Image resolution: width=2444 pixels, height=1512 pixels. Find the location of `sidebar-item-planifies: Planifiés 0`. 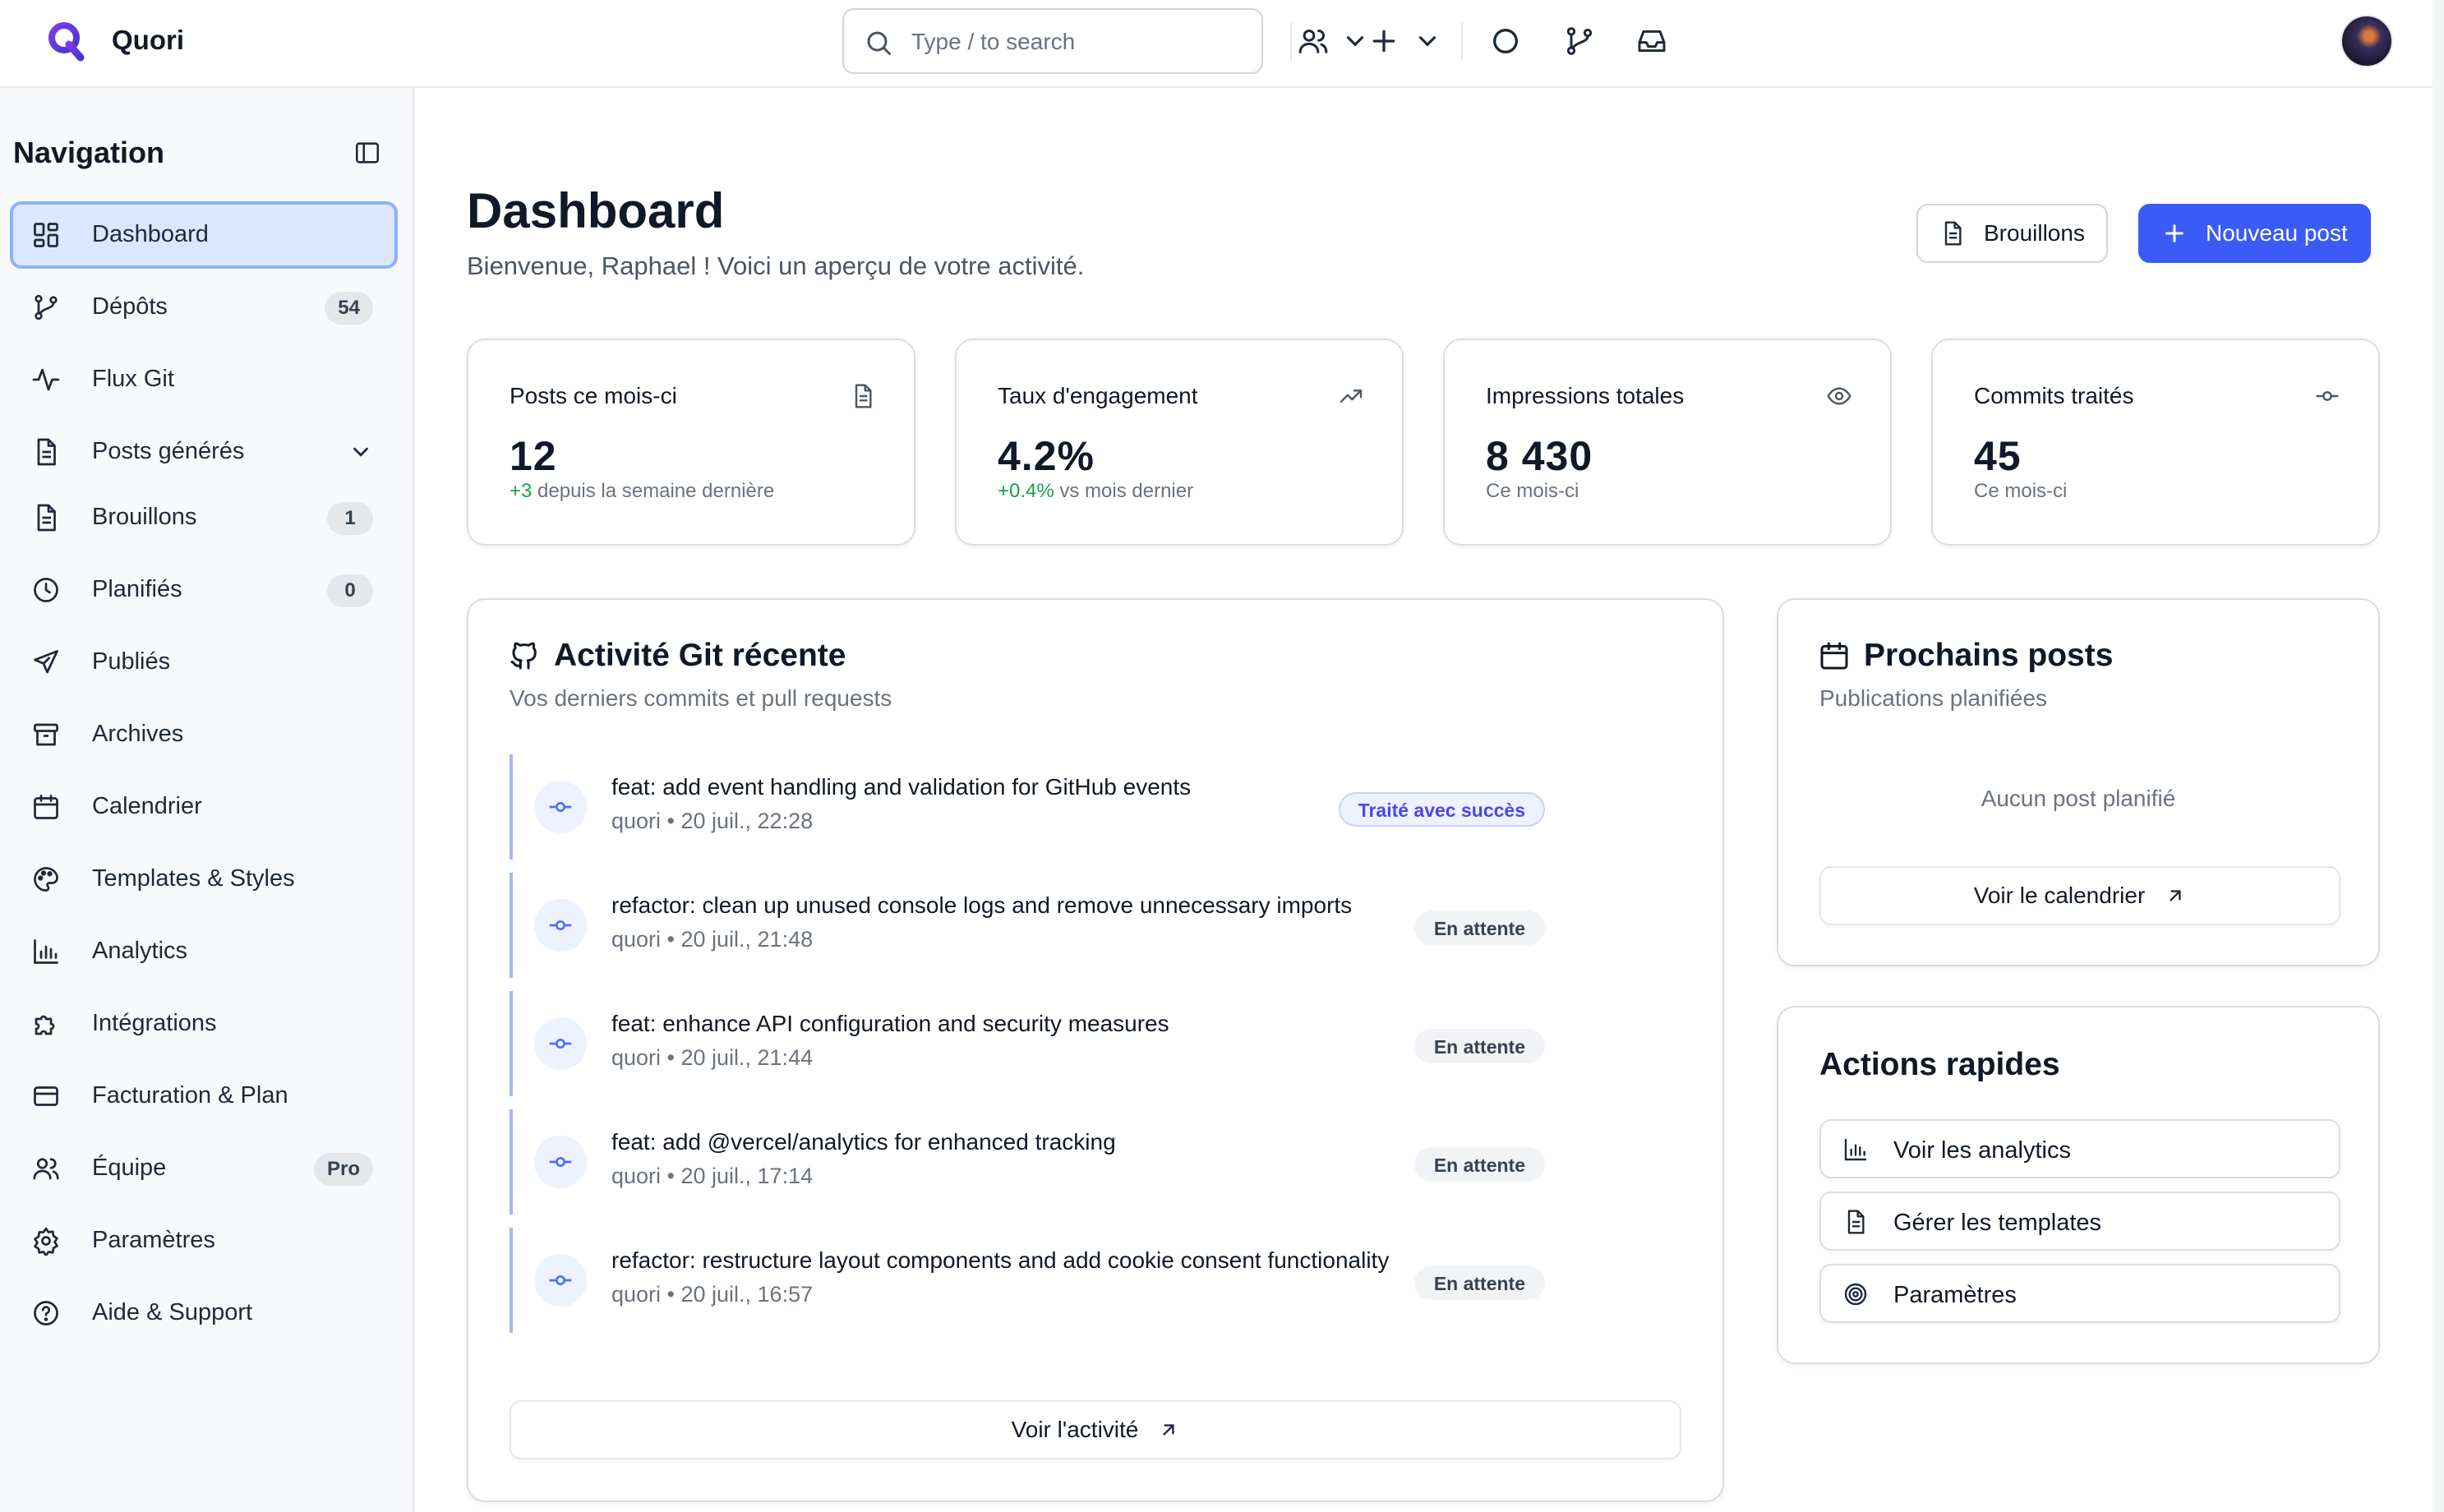

sidebar-item-planifies: Planifiés 0 is located at coordinates (204, 590).